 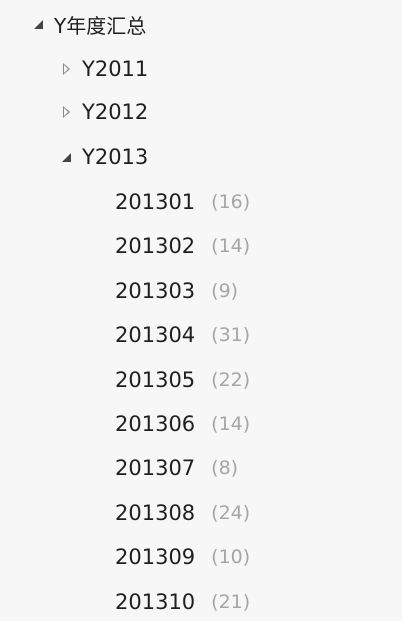 What do you see at coordinates (225, 291) in the screenshot?
I see `item-count: (9)` at bounding box center [225, 291].